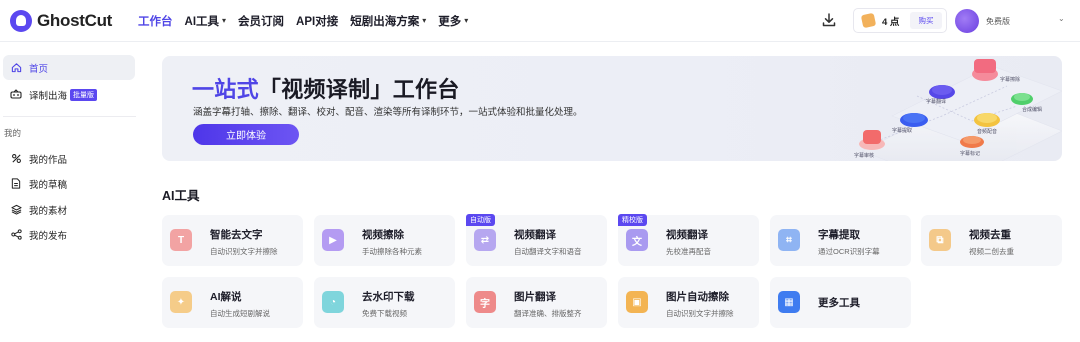 This screenshot has width=1080, height=342. Describe the element at coordinates (849, 251) in the screenshot. I see `tool-card-desc: 通过OCR识别字幕` at that location.